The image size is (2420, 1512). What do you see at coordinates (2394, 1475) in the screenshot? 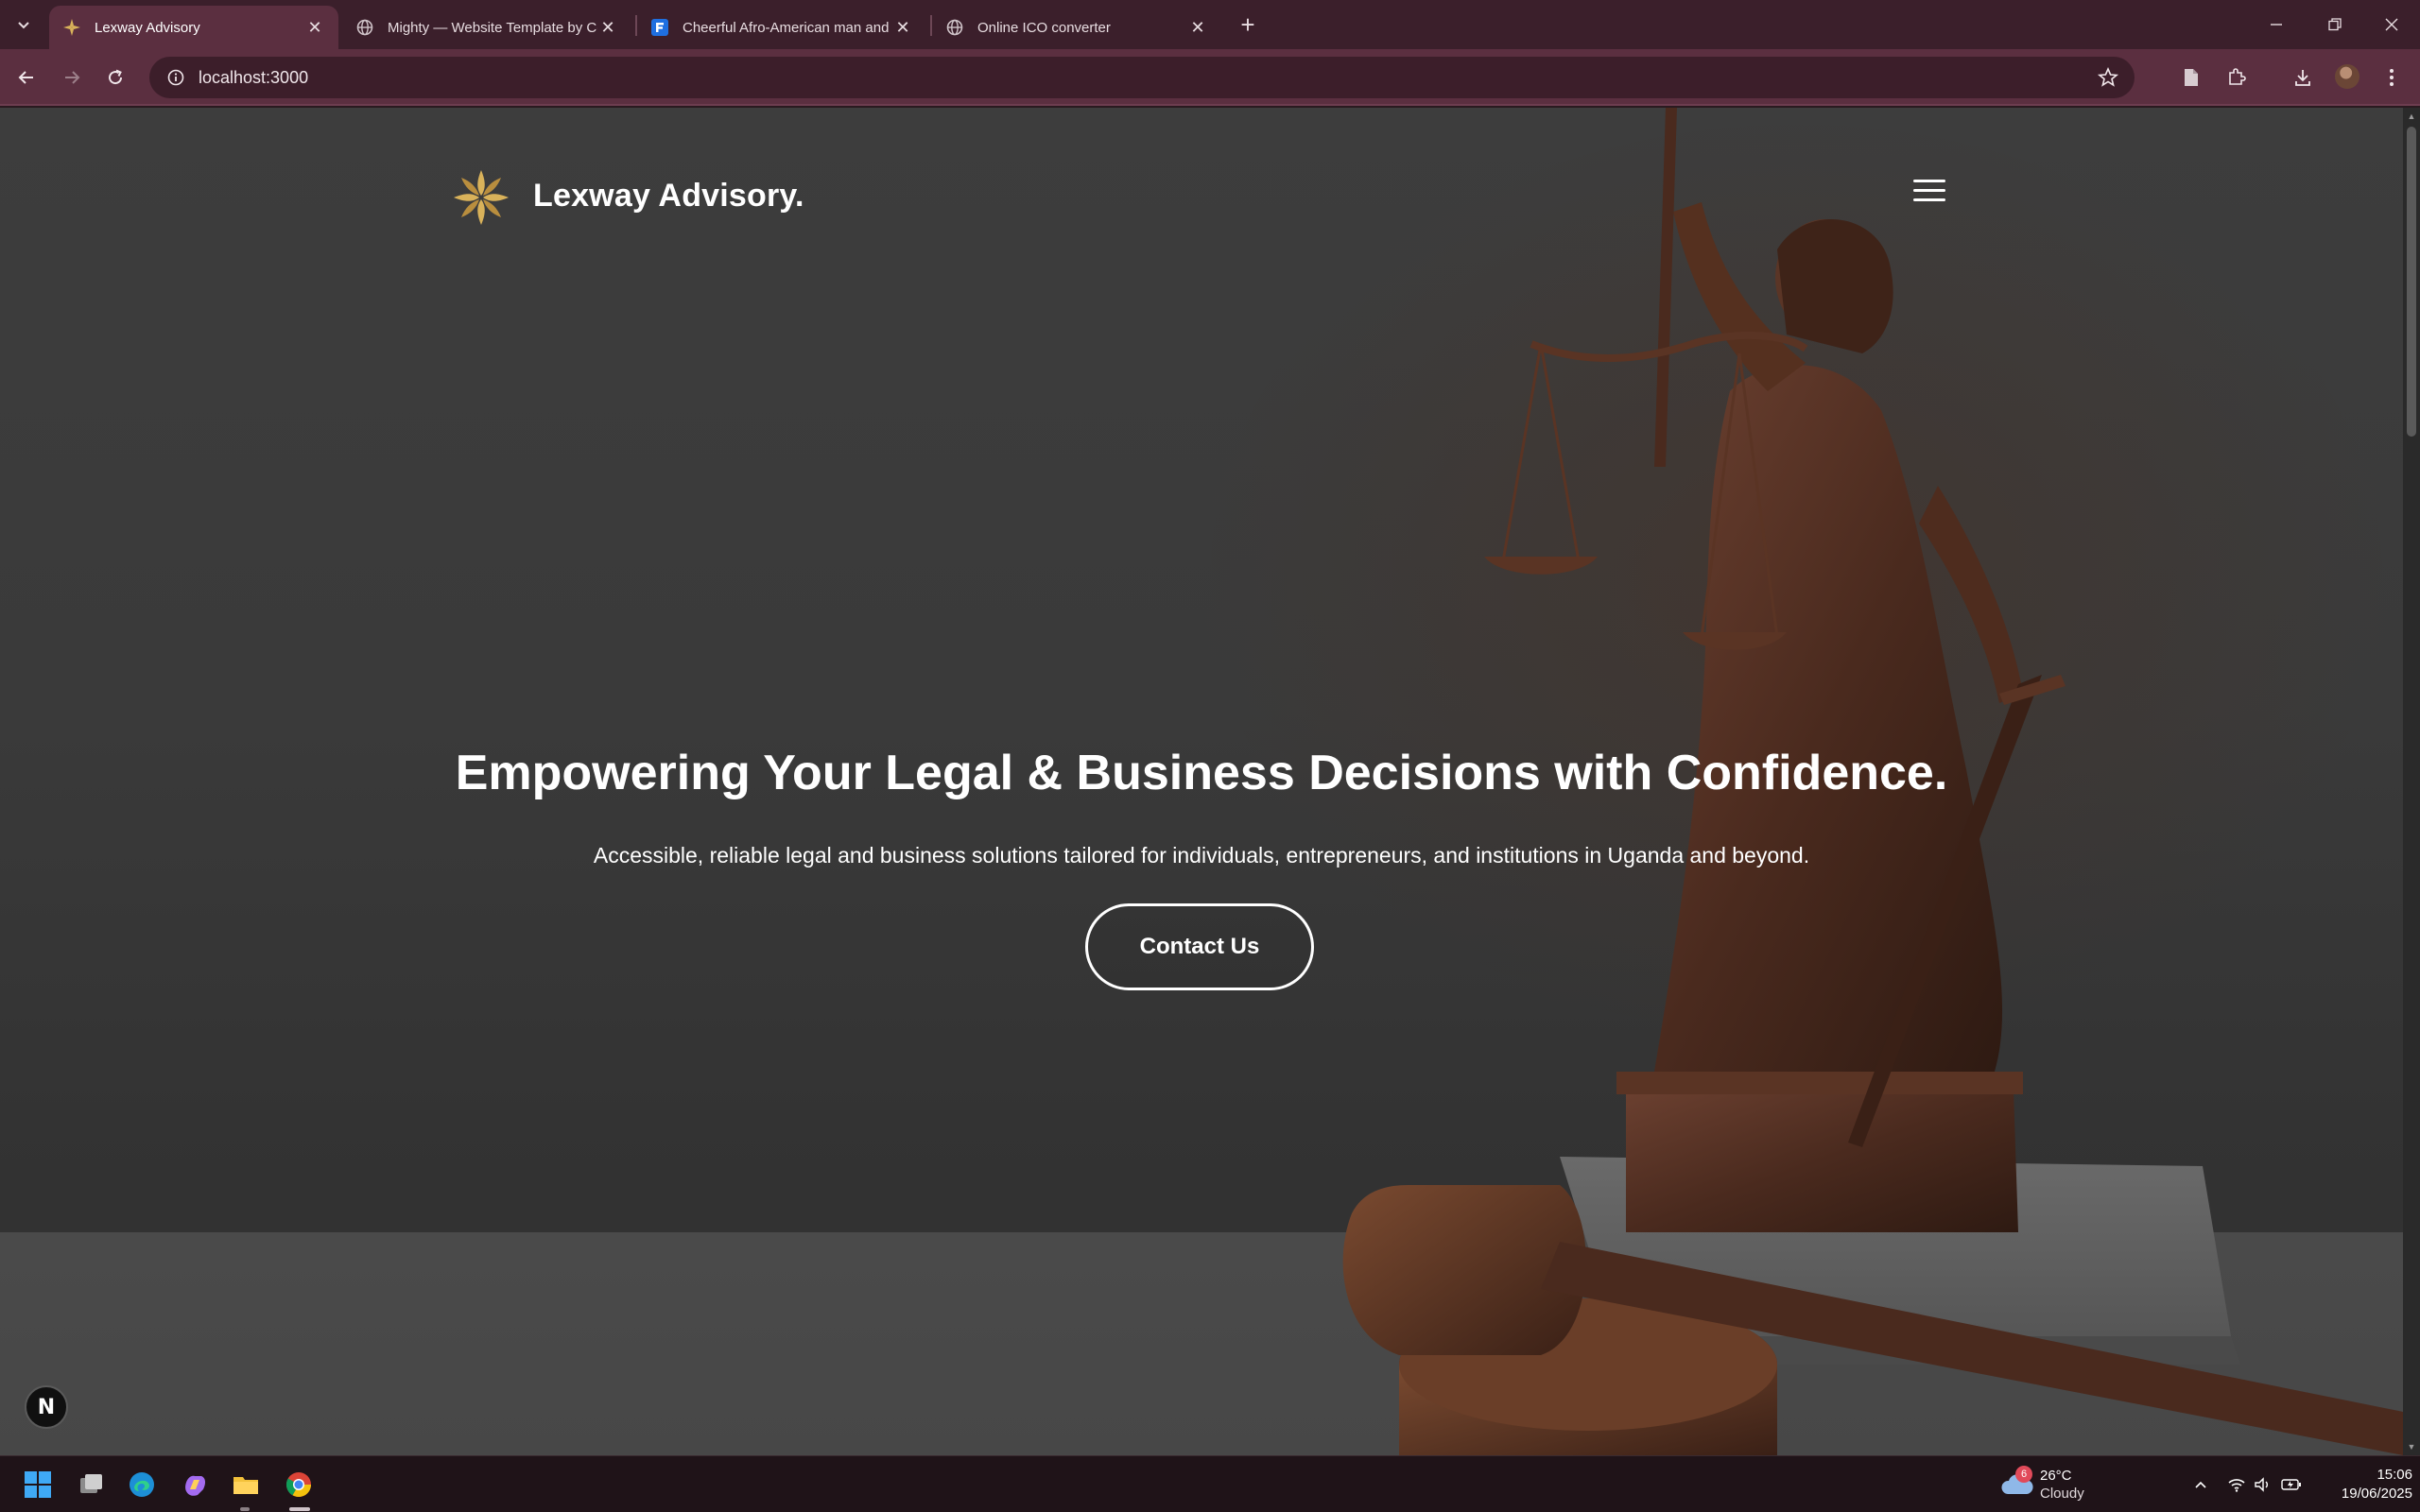
I see `clock-time: 15:06` at bounding box center [2394, 1475].